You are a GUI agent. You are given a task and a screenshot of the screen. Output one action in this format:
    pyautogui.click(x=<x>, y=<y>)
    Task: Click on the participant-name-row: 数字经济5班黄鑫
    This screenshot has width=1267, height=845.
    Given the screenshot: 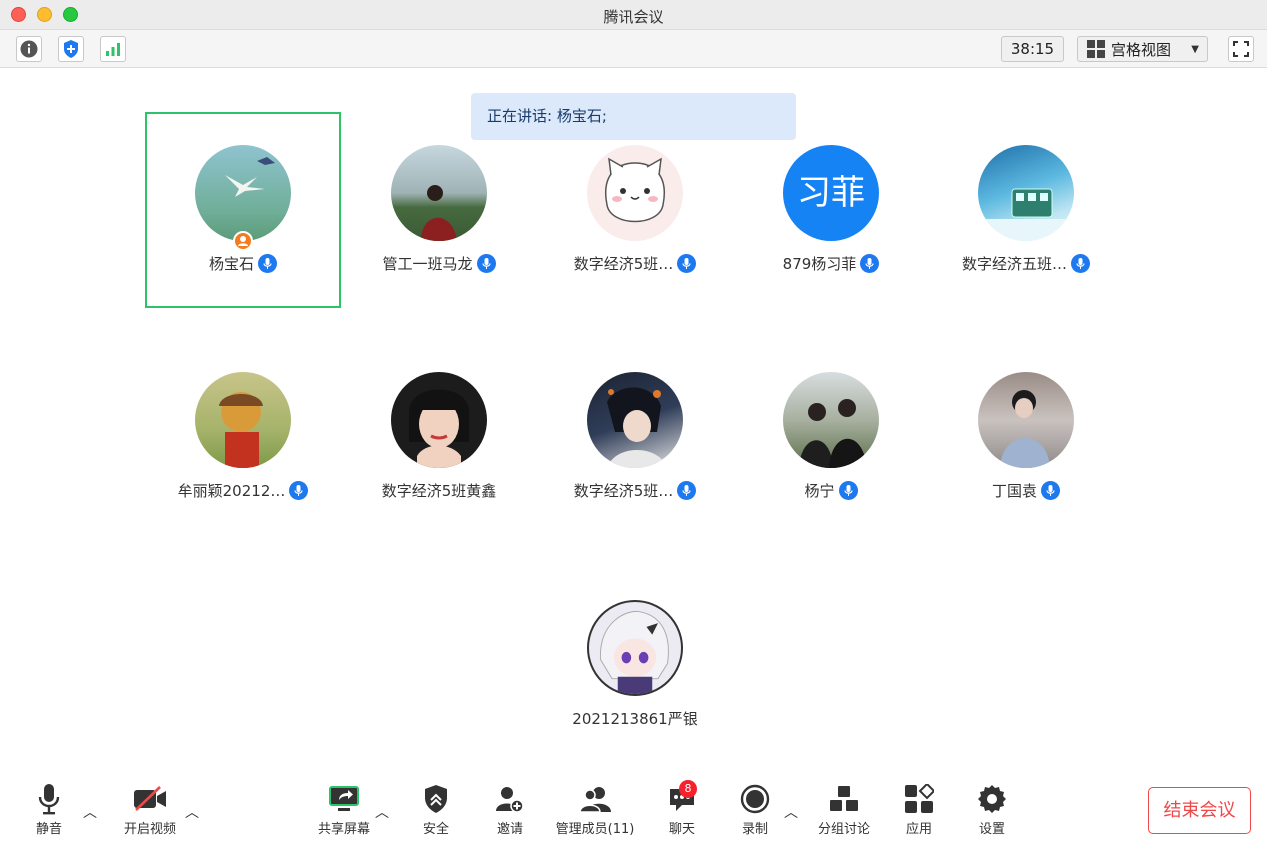 What is the action you would take?
    pyautogui.click(x=439, y=490)
    